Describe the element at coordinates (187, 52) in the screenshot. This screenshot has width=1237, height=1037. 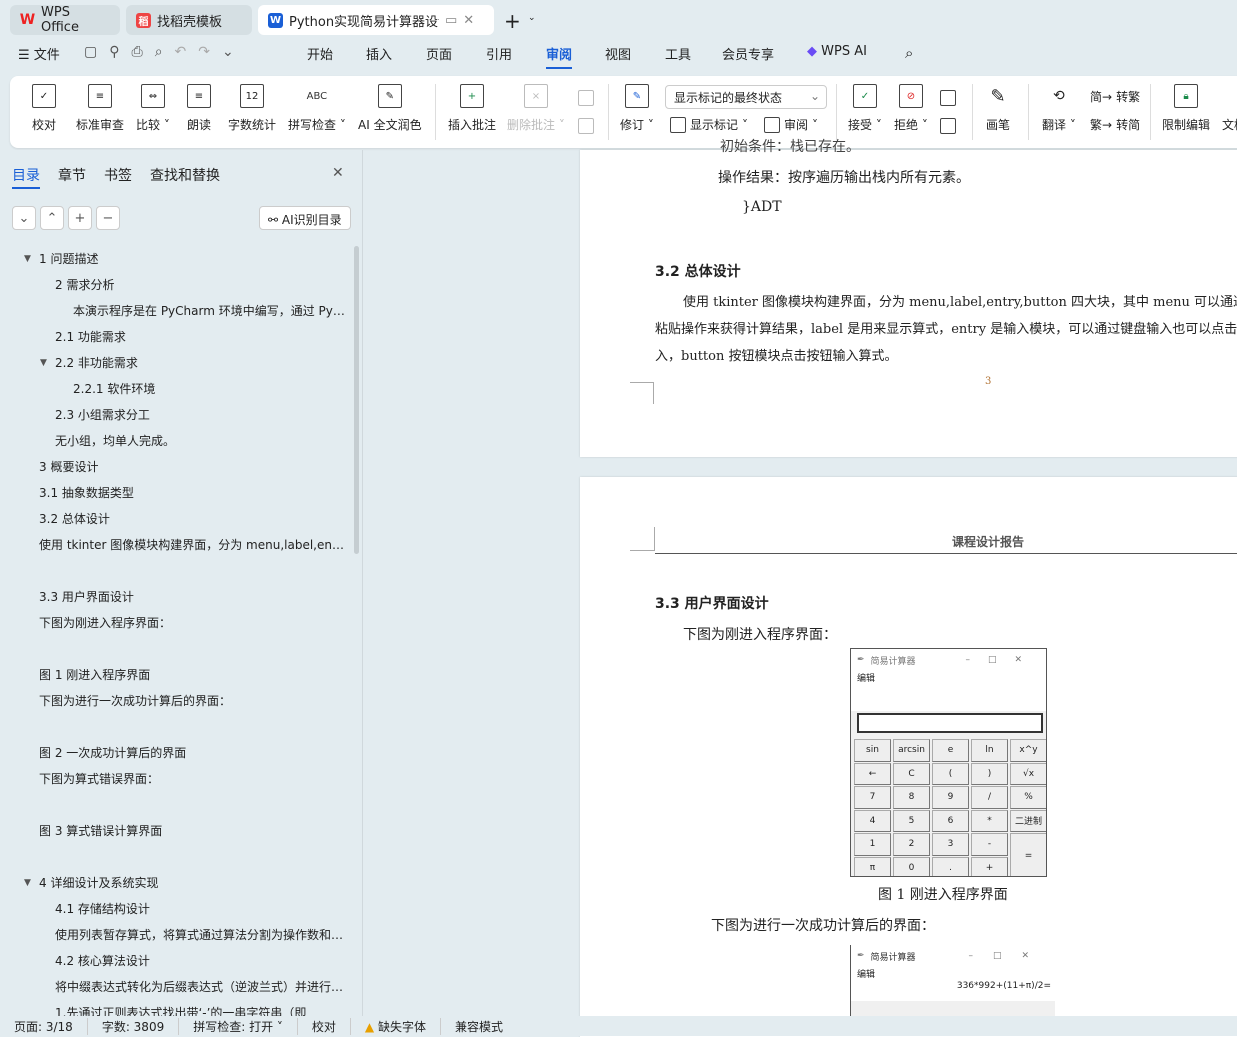
I see `undo-icon: ↶` at that location.